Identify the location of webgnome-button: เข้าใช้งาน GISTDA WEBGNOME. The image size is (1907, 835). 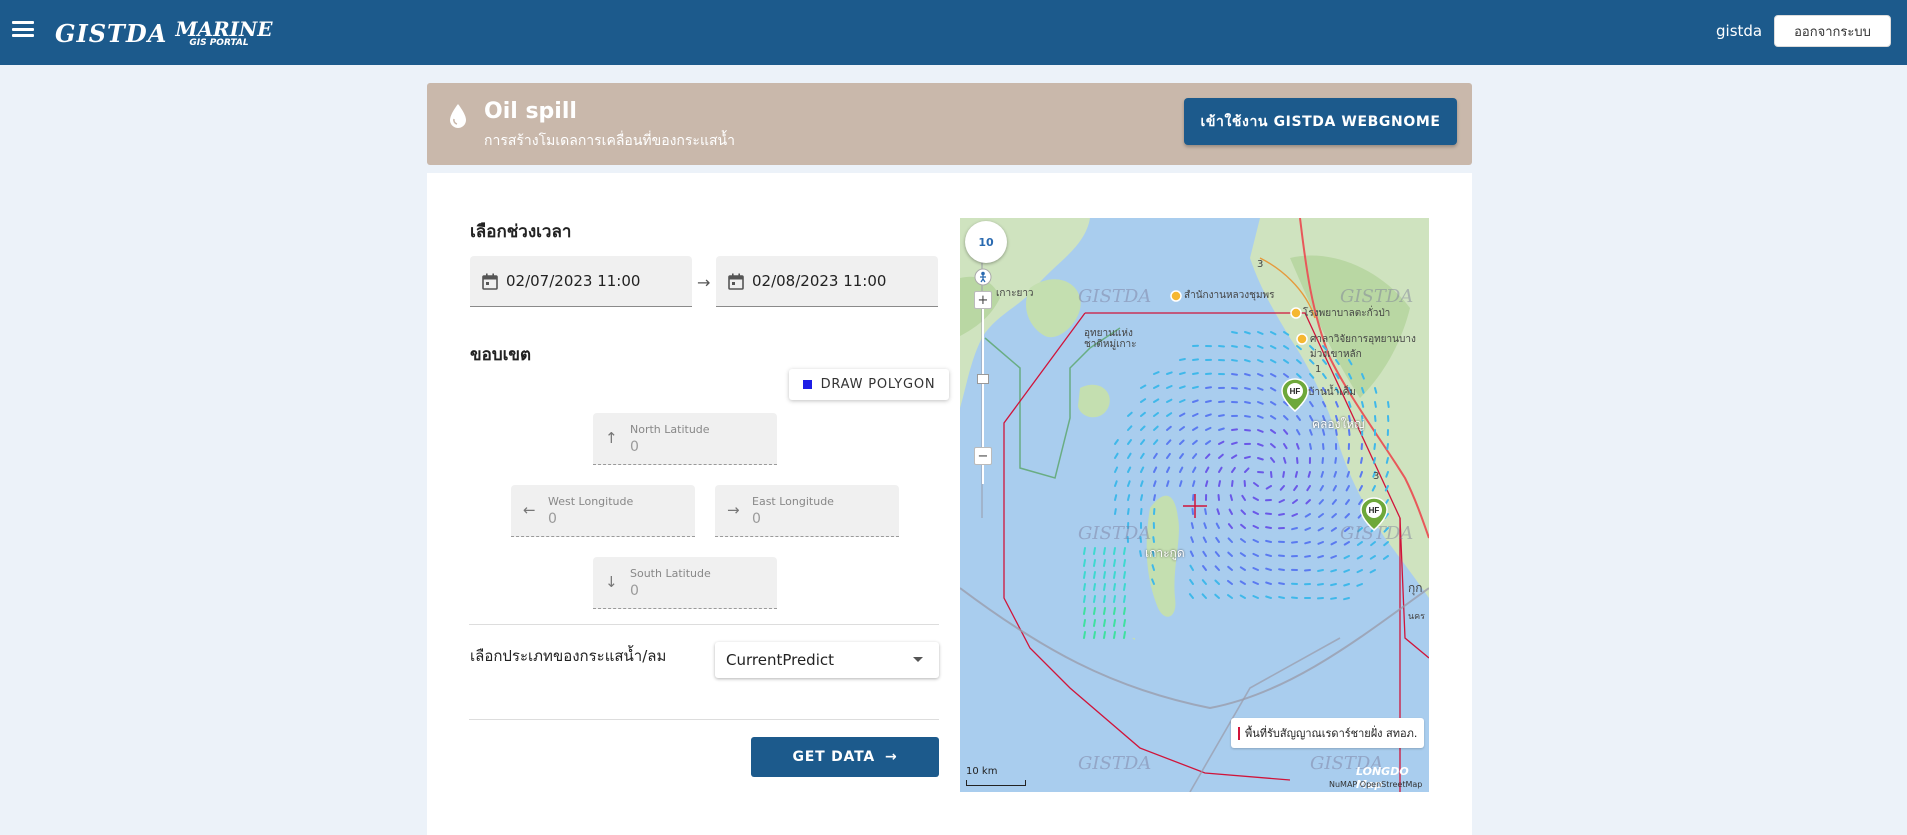
(1320, 121).